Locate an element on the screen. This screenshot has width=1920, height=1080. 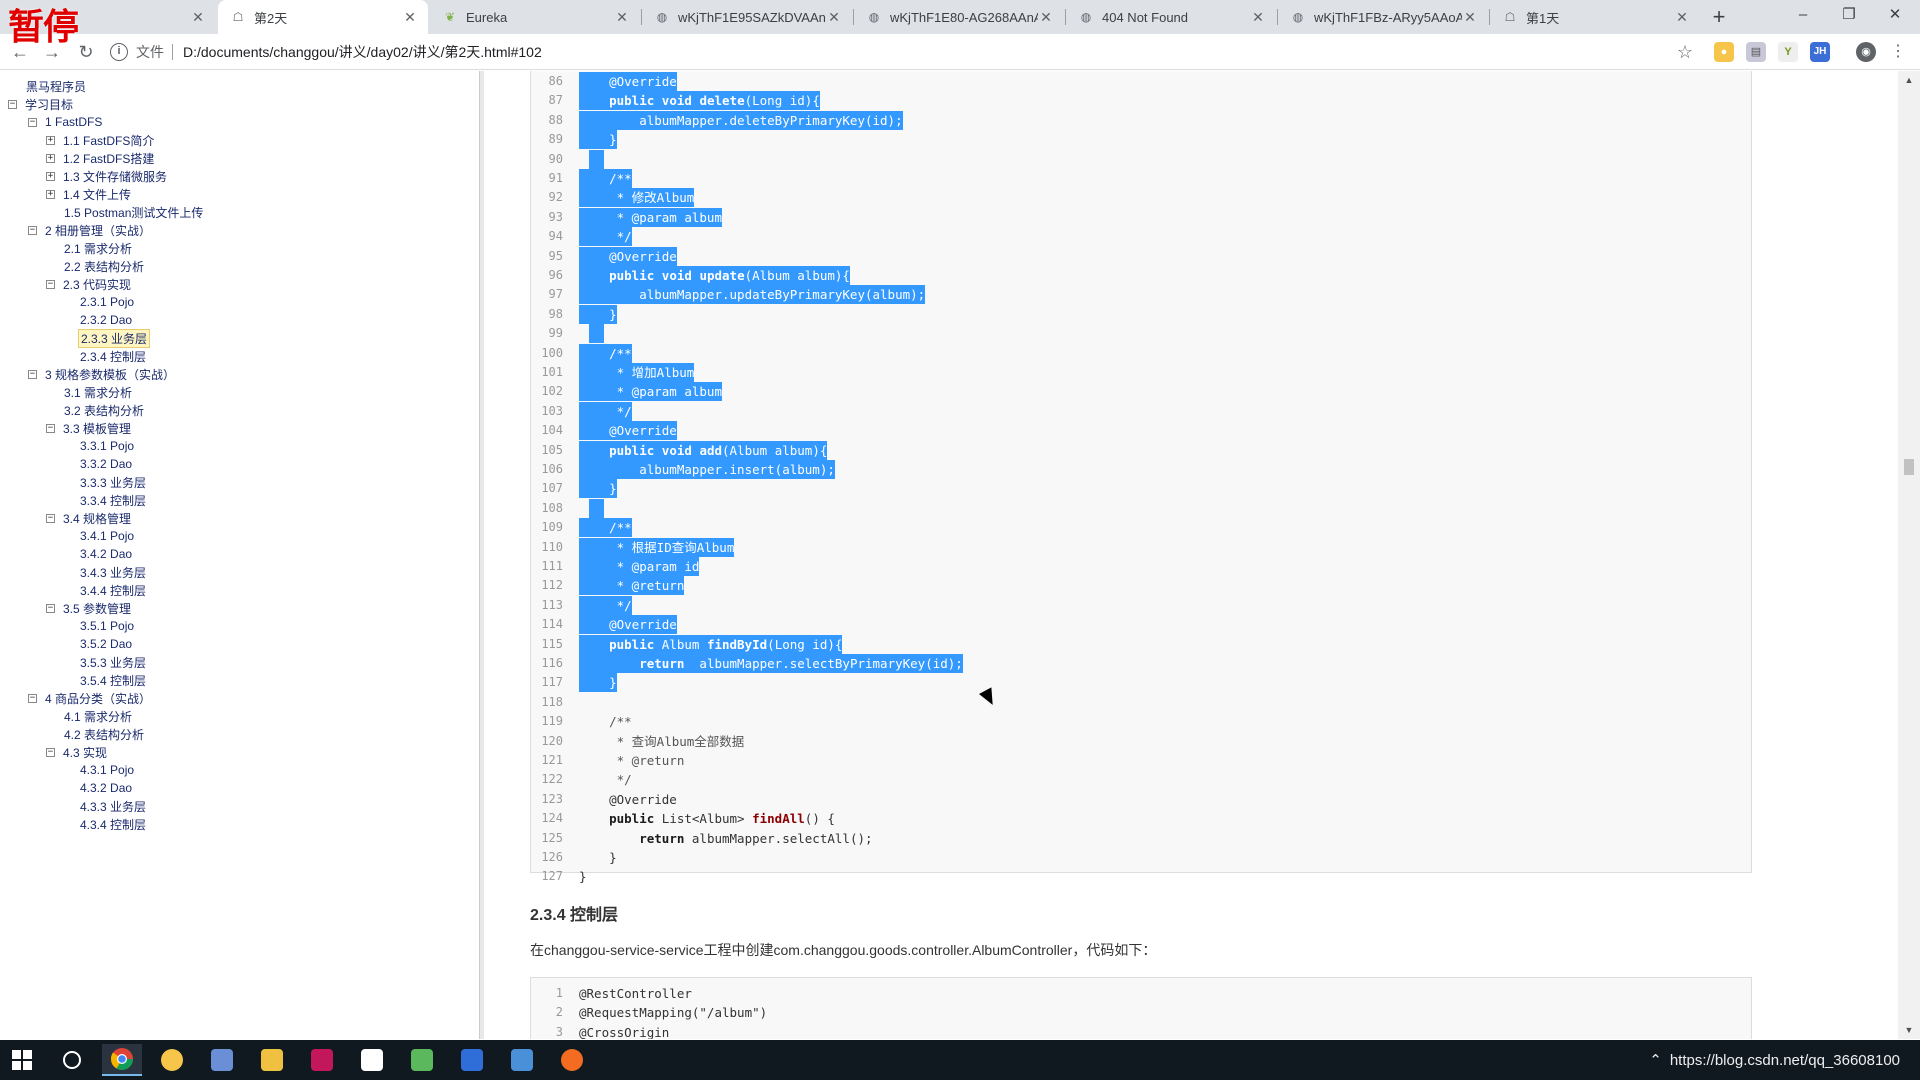
toc-label: 3.3.3 业务层 is located at coordinates (113, 482).